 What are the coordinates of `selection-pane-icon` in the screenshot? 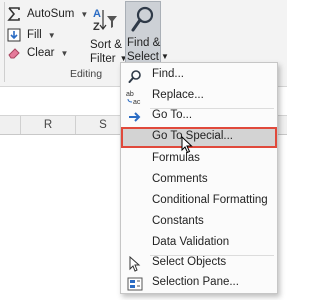 It's located at (135, 283).